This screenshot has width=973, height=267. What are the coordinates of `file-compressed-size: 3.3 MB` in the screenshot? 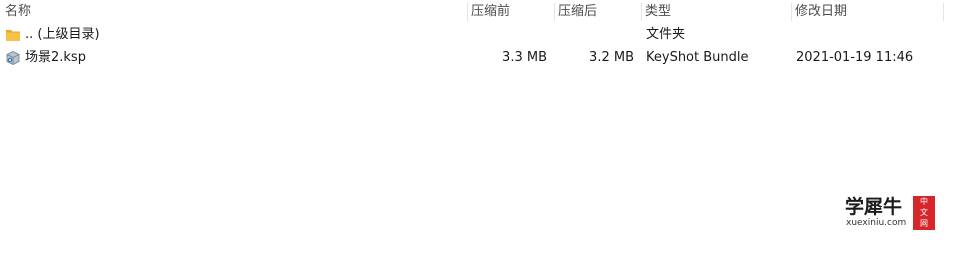 It's located at (524, 57).